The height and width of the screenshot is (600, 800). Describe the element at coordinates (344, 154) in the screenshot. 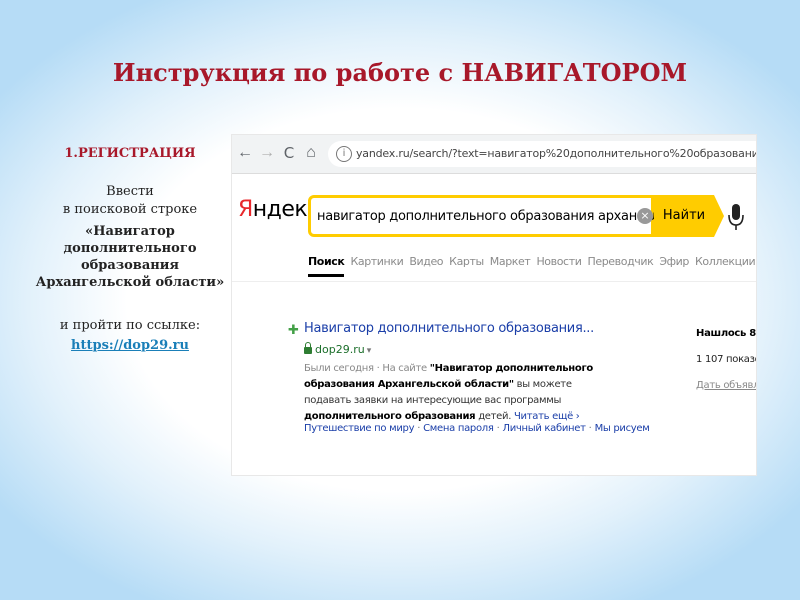

I see `info-icon: i` at that location.